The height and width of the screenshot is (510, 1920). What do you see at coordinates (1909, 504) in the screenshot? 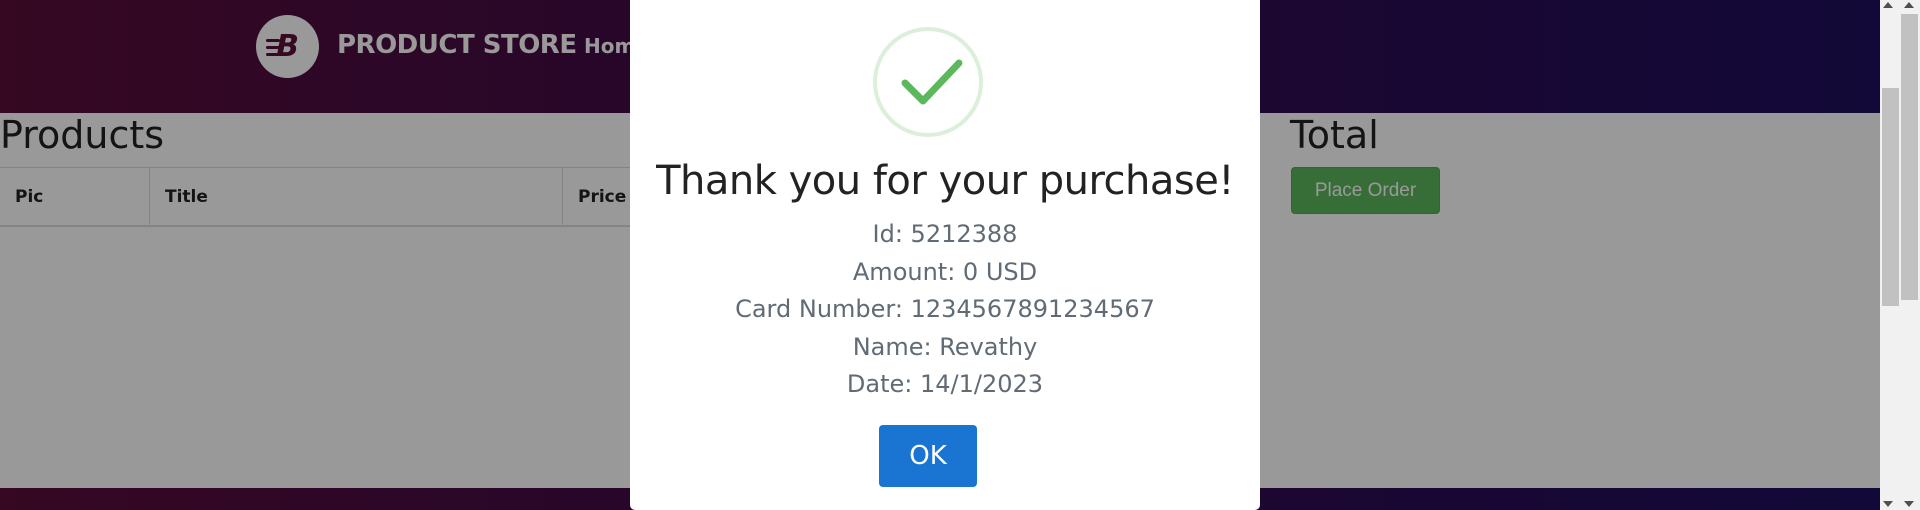
I see `scroll-down-arrow-icon-secondary` at bounding box center [1909, 504].